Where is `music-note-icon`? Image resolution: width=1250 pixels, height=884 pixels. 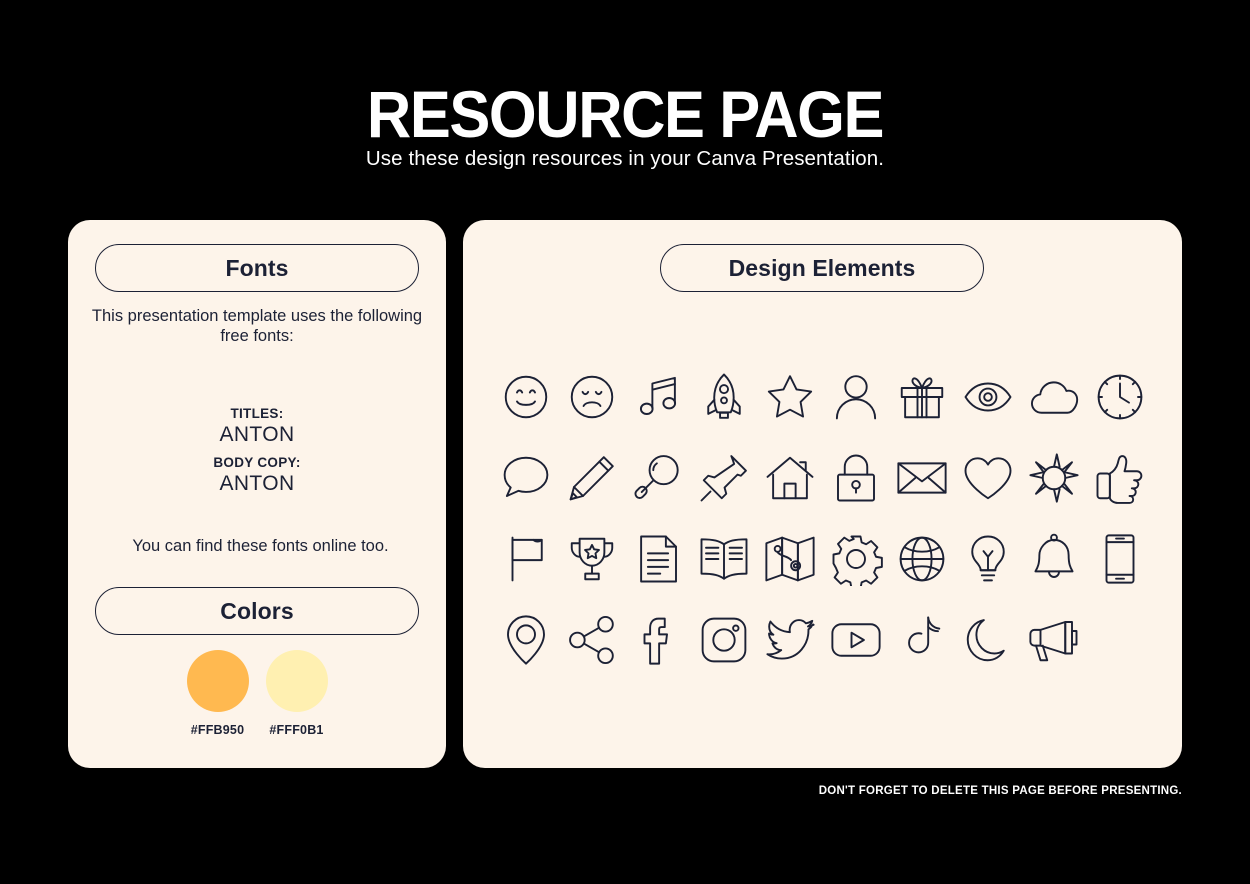
music-note-icon is located at coordinates (658, 397).